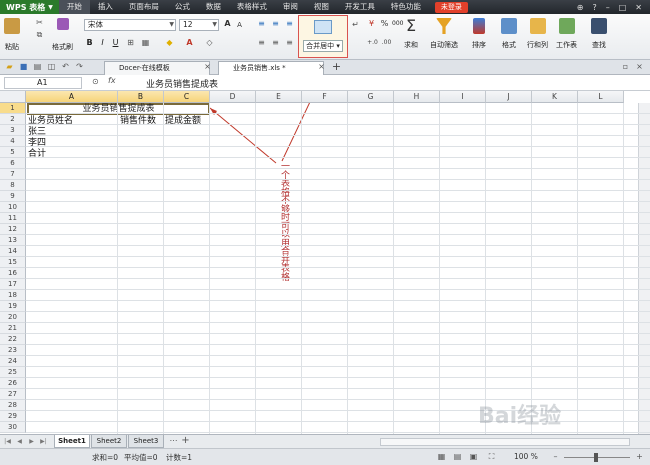 This screenshot has width=650, height=465. What do you see at coordinates (157, 68) in the screenshot?
I see `tab-docer: Docer-在线模板` at bounding box center [157, 68].